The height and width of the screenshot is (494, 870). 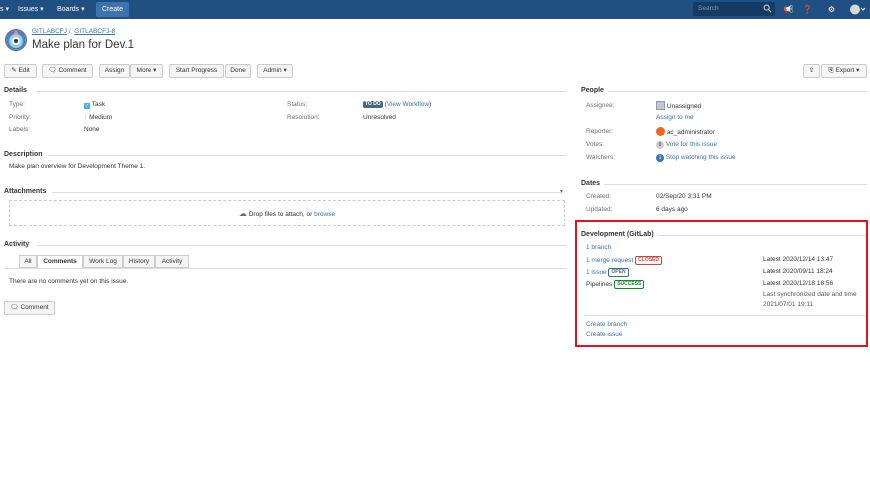 I want to click on cloud-upload-icon: ☁, so click(x=242, y=213).